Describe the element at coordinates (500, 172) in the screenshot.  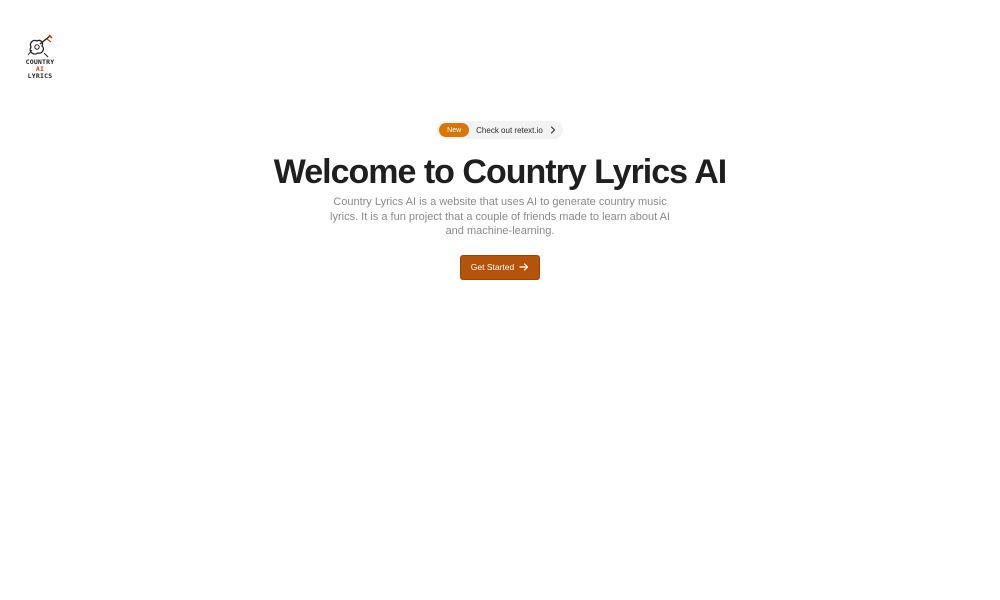
I see `page-title: Welcome to Country Lyrics AI` at that location.